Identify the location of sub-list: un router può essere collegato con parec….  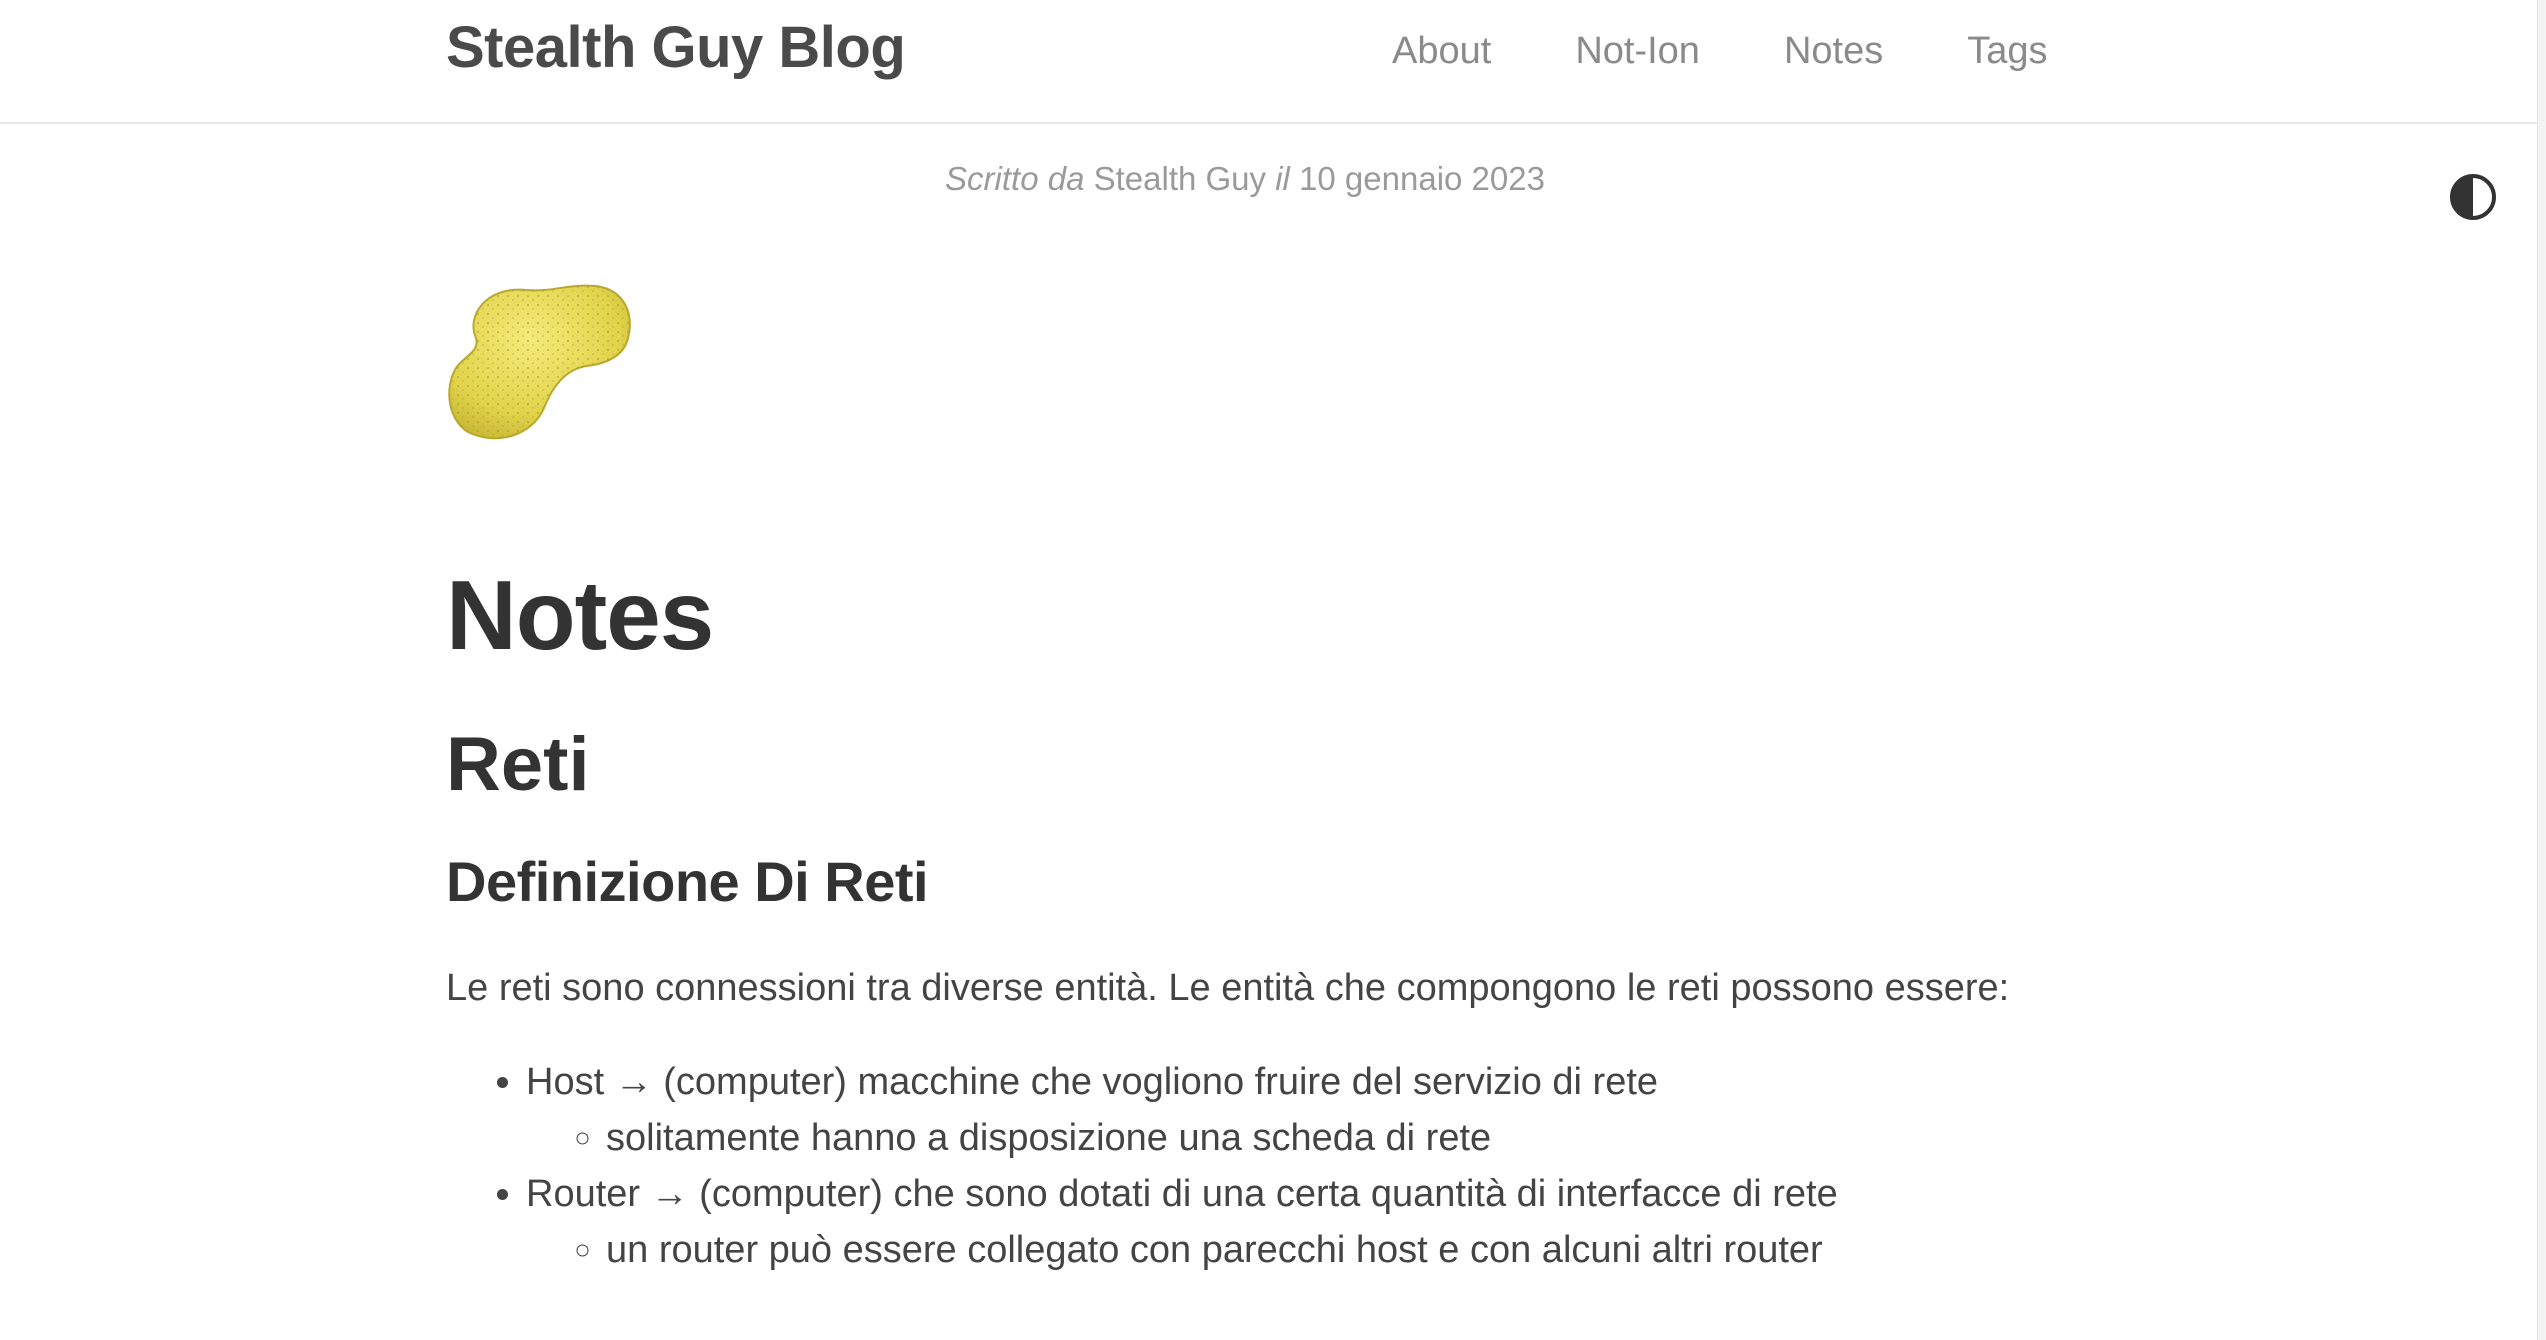
(1311, 1250).